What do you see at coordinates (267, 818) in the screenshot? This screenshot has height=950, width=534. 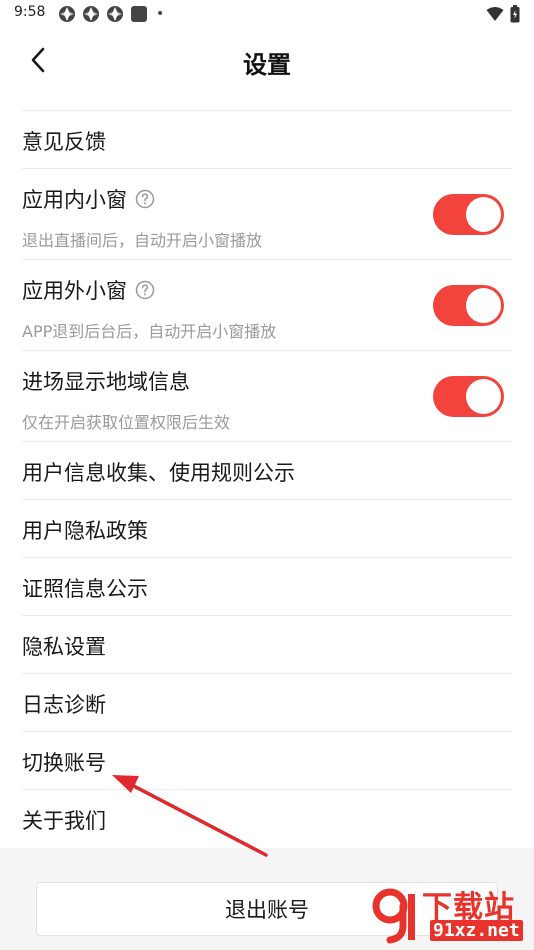 I see `settings-item-about-us: 关于我们` at bounding box center [267, 818].